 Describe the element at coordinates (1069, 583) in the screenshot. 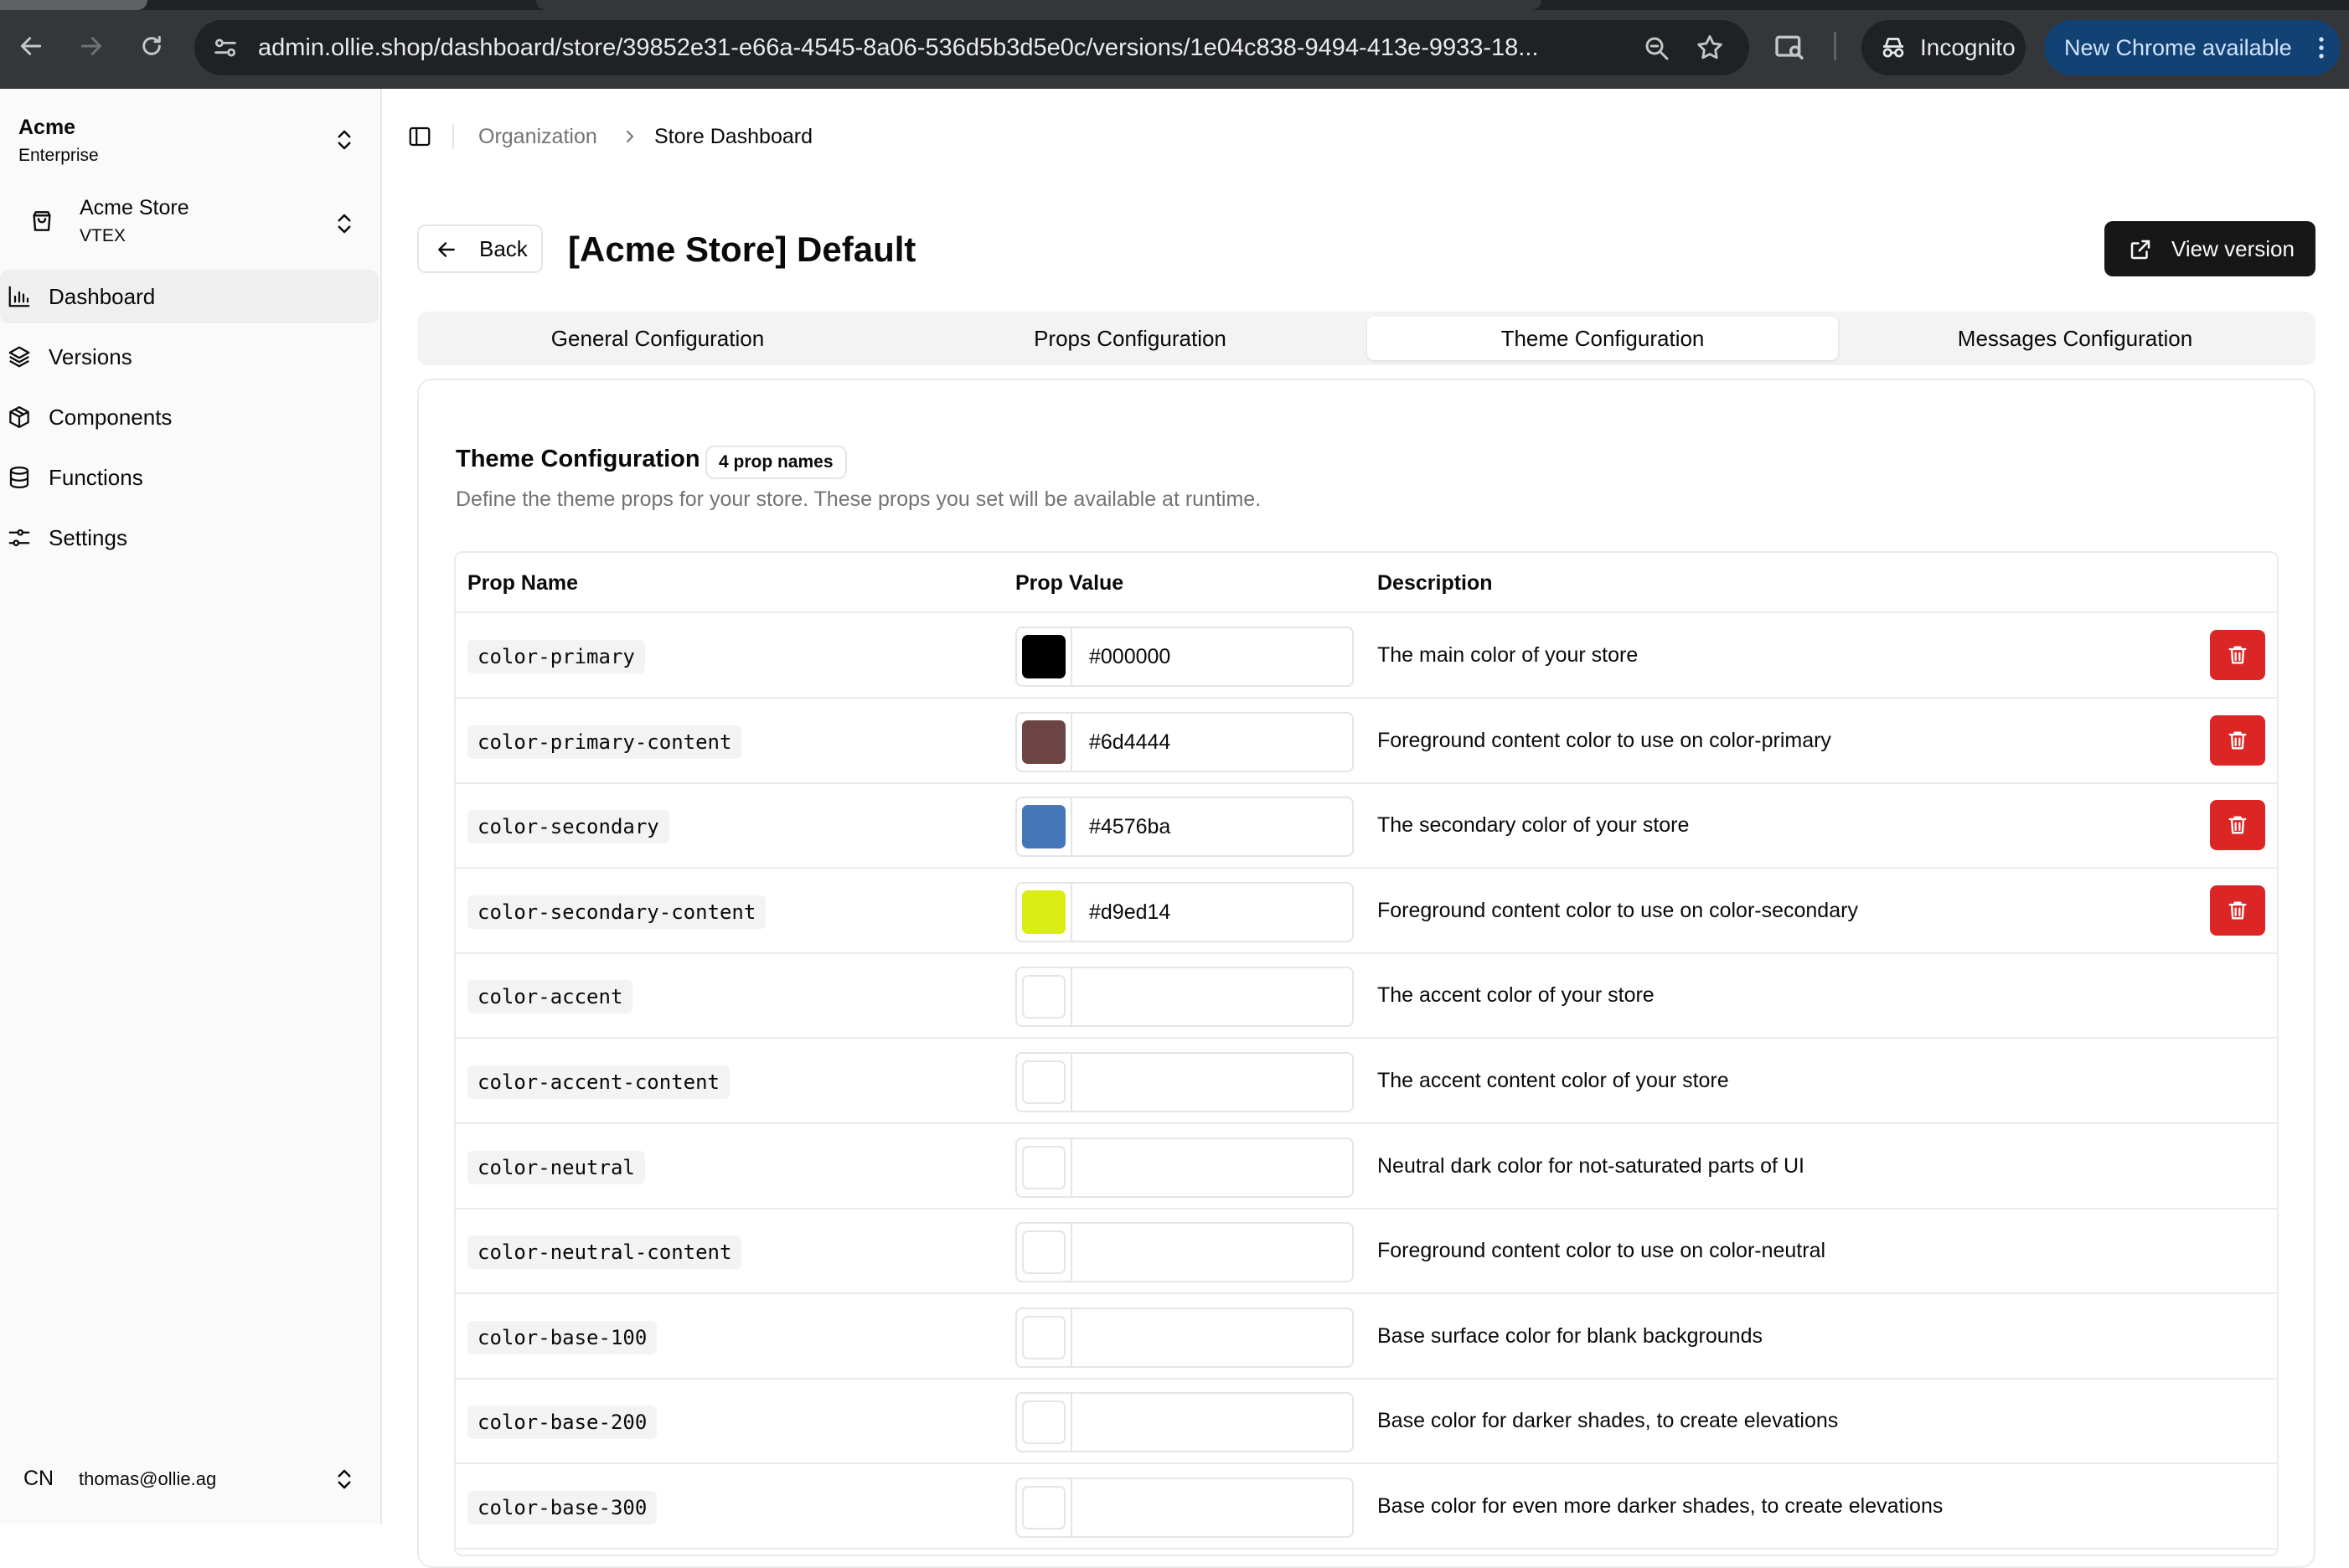

I see `column-header-prop-value: Prop Value` at that location.